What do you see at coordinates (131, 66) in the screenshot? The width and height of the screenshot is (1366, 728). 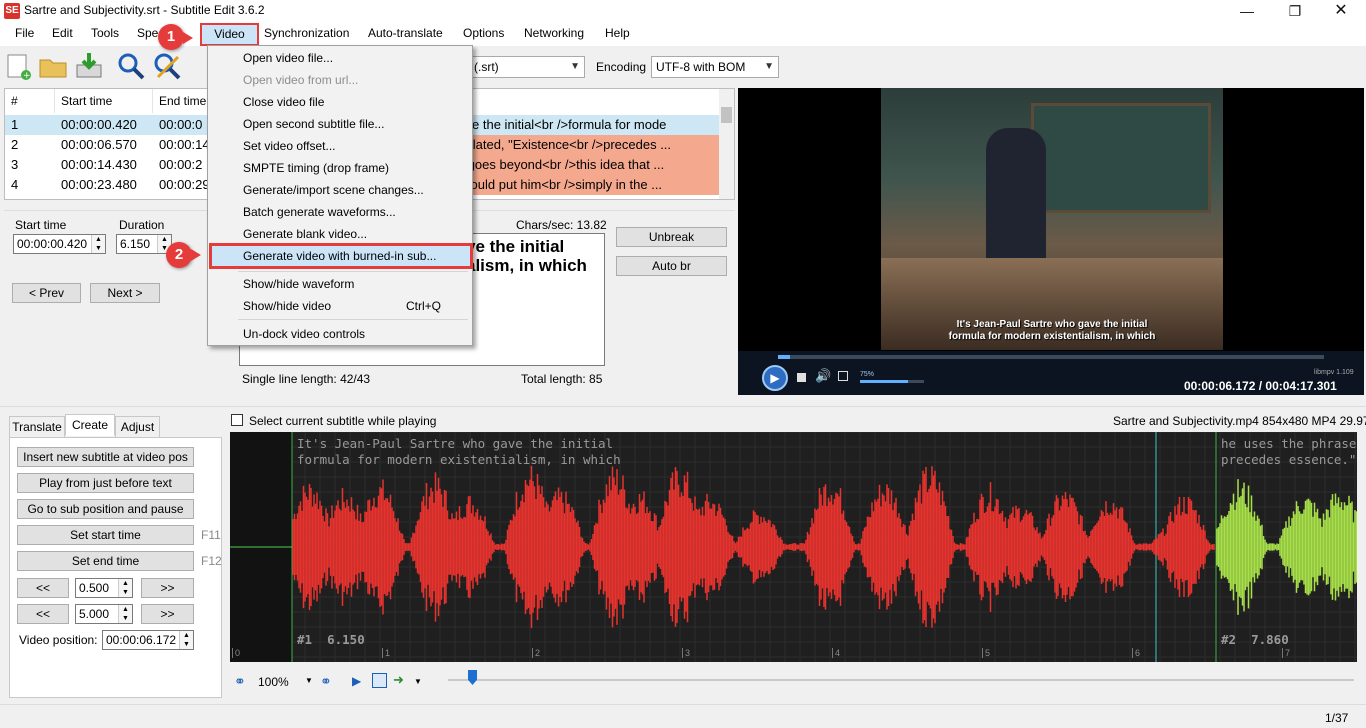 I see `find-icon` at bounding box center [131, 66].